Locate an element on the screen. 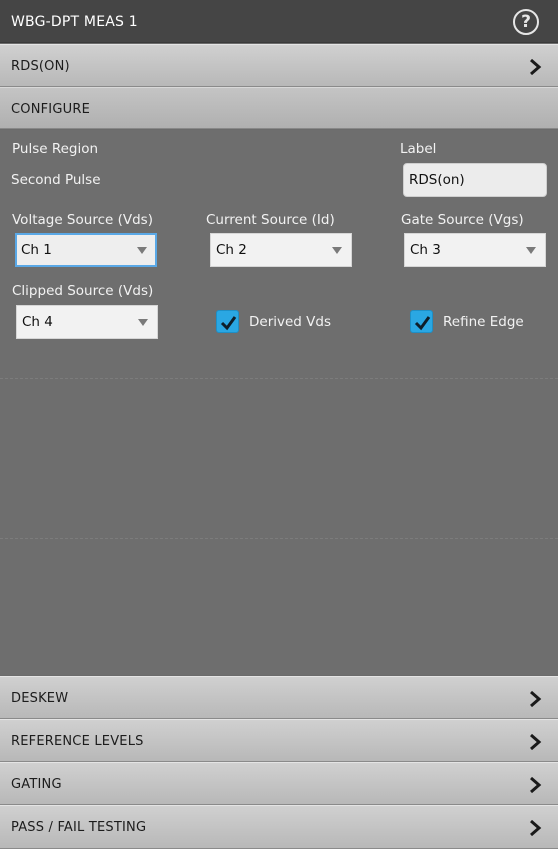 Image resolution: width=558 pixels, height=849 pixels. refine-edge-checkbox is located at coordinates (421, 321).